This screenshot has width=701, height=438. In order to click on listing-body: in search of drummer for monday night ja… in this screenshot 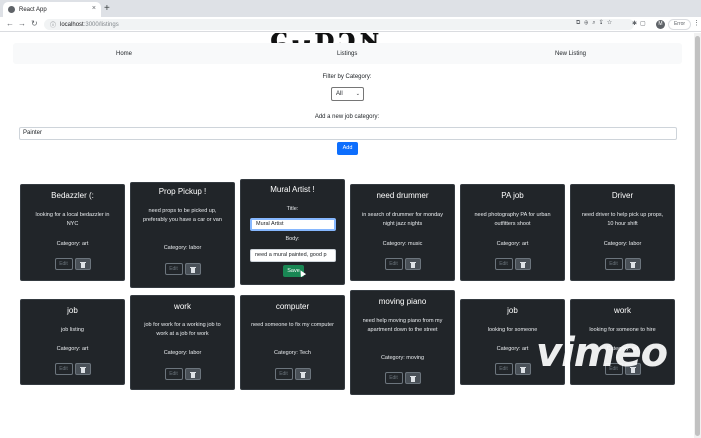, I will do `click(402, 219)`.